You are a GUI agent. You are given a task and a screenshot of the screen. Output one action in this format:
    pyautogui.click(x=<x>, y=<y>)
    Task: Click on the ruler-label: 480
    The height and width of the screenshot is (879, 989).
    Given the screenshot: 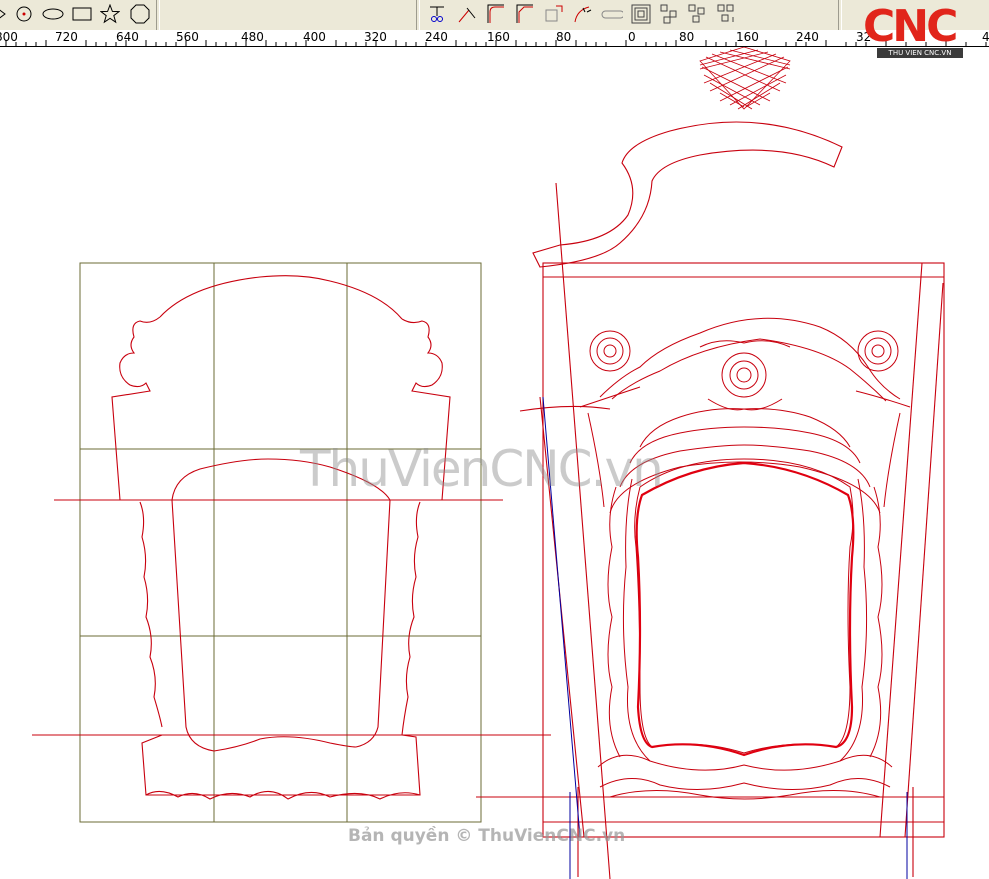 What is the action you would take?
    pyautogui.click(x=252, y=37)
    